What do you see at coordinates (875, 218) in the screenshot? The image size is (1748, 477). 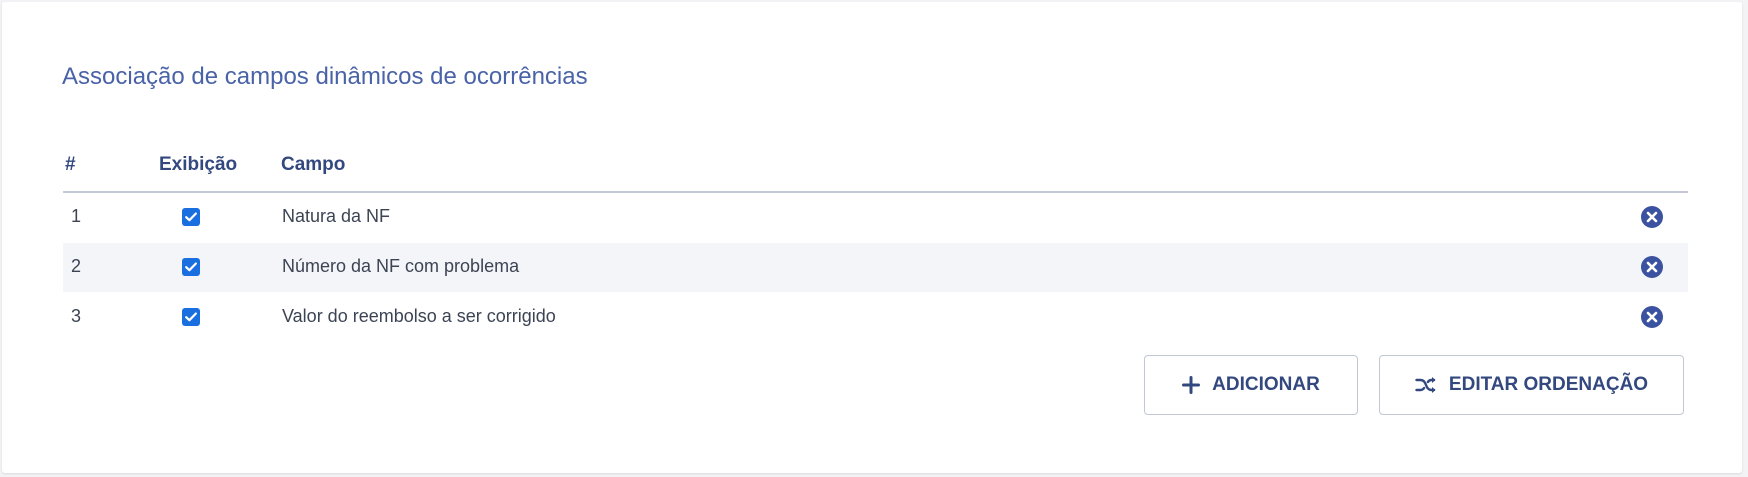 I see `table-row: 1 Natura da NF` at bounding box center [875, 218].